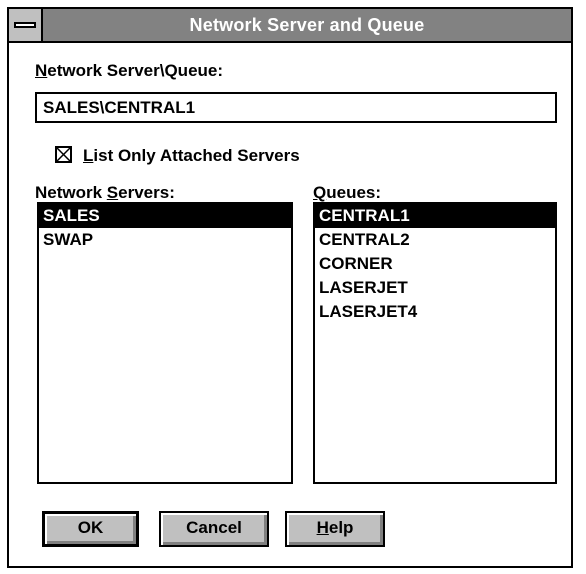 Image resolution: width=586 pixels, height=574 pixels. Describe the element at coordinates (112, 192) in the screenshot. I see `network-servers-label-mnemonic: S` at that location.